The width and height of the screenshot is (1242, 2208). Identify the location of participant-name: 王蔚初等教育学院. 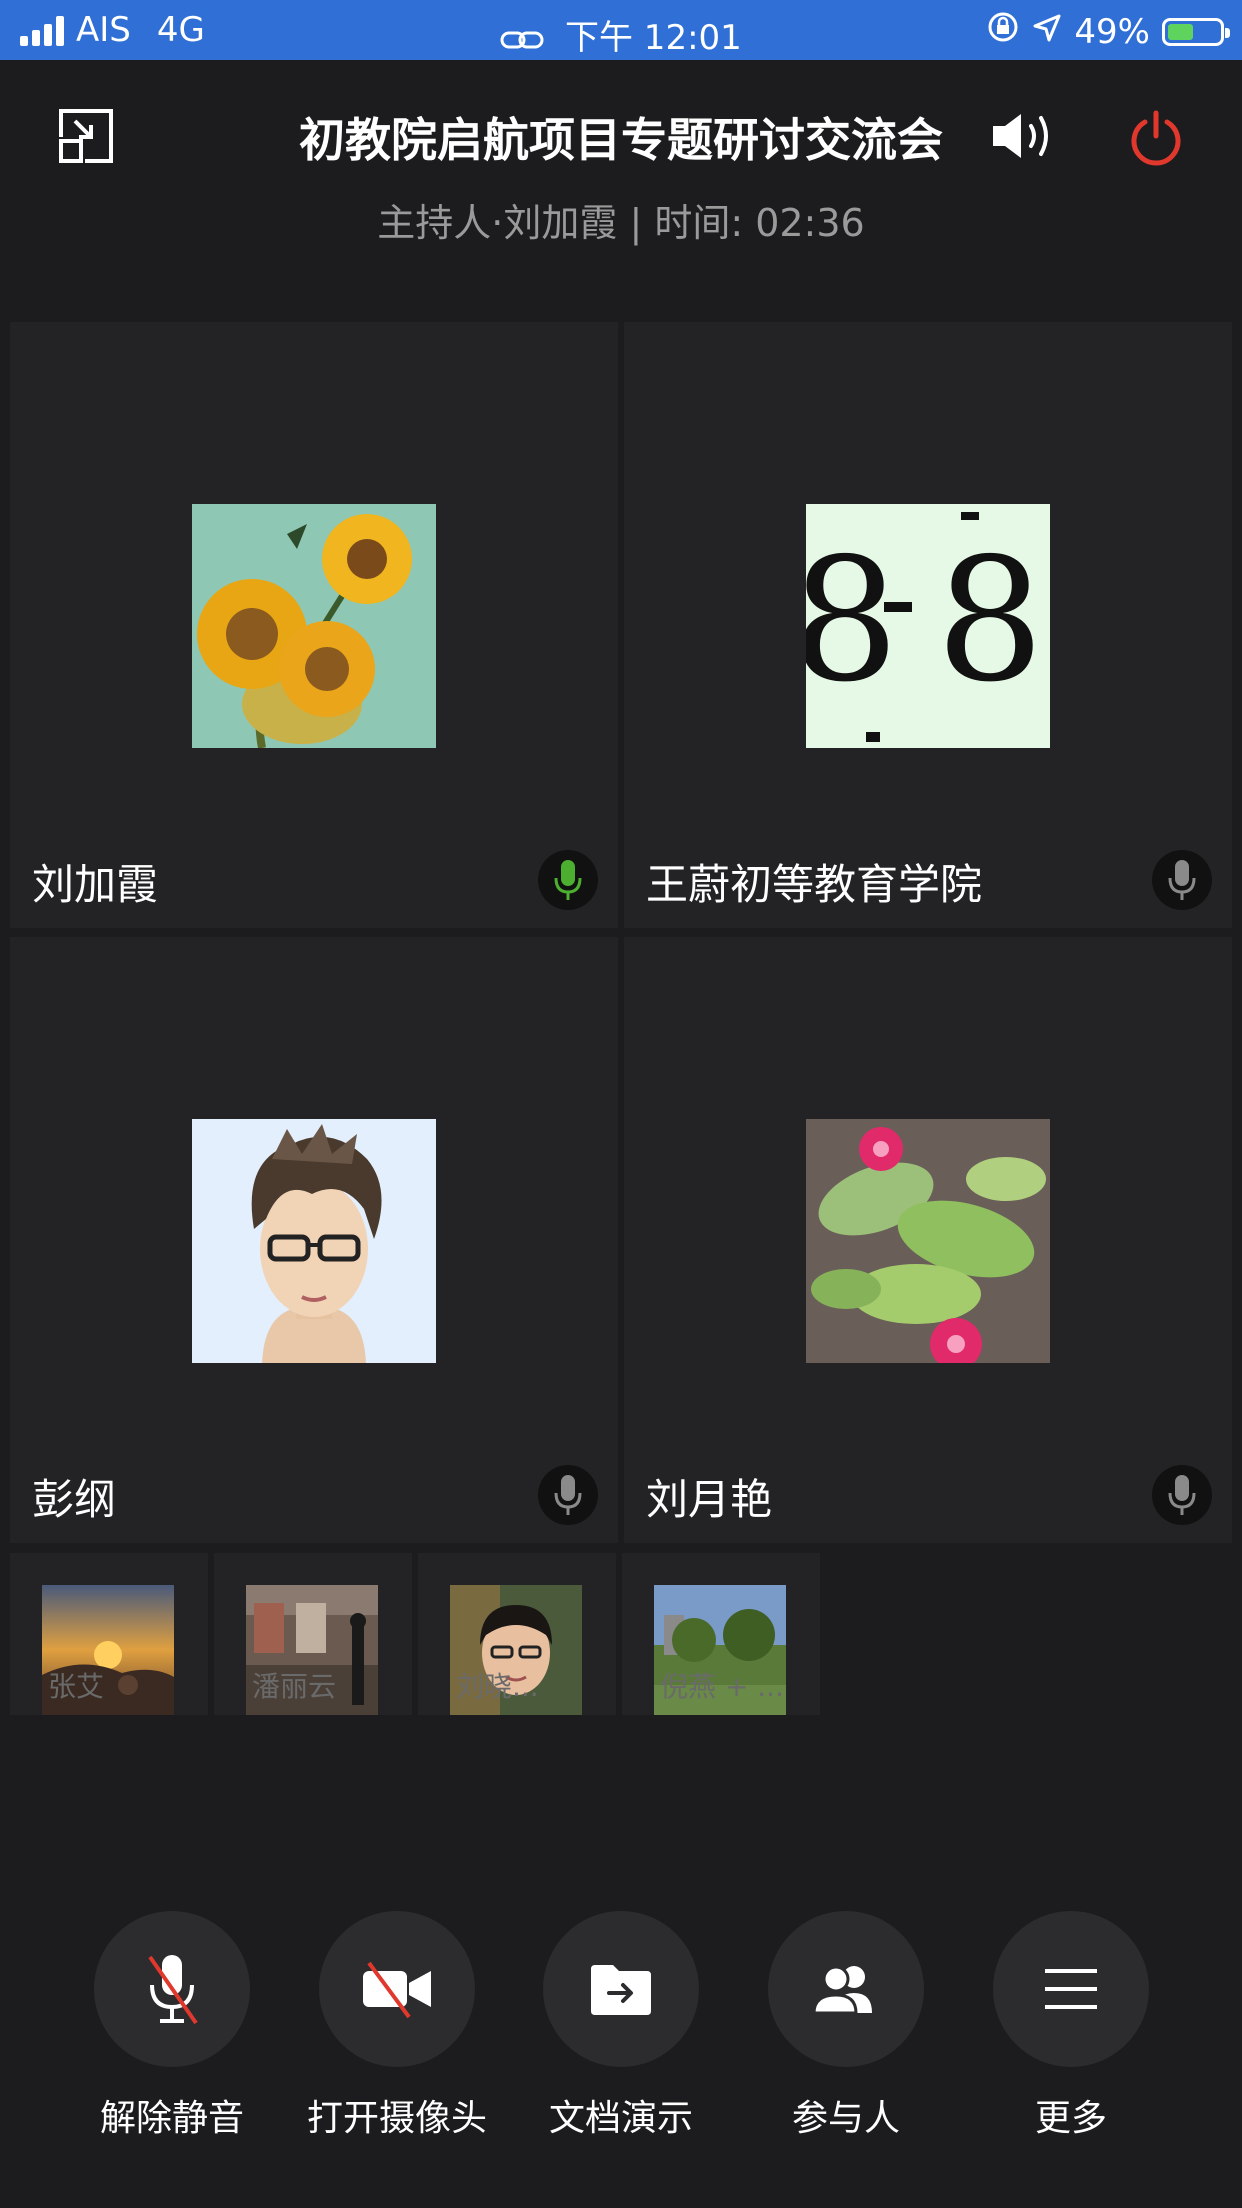
(814, 884).